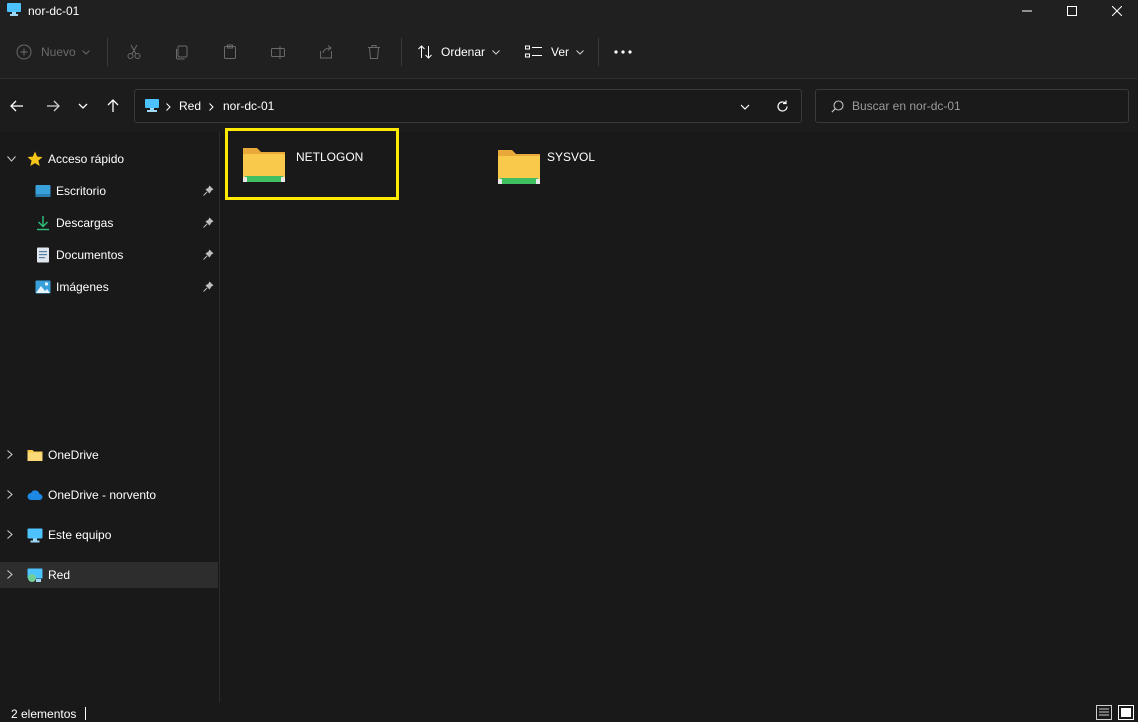 The width and height of the screenshot is (1138, 722). I want to click on item-count: 2 elementos, so click(44, 714).